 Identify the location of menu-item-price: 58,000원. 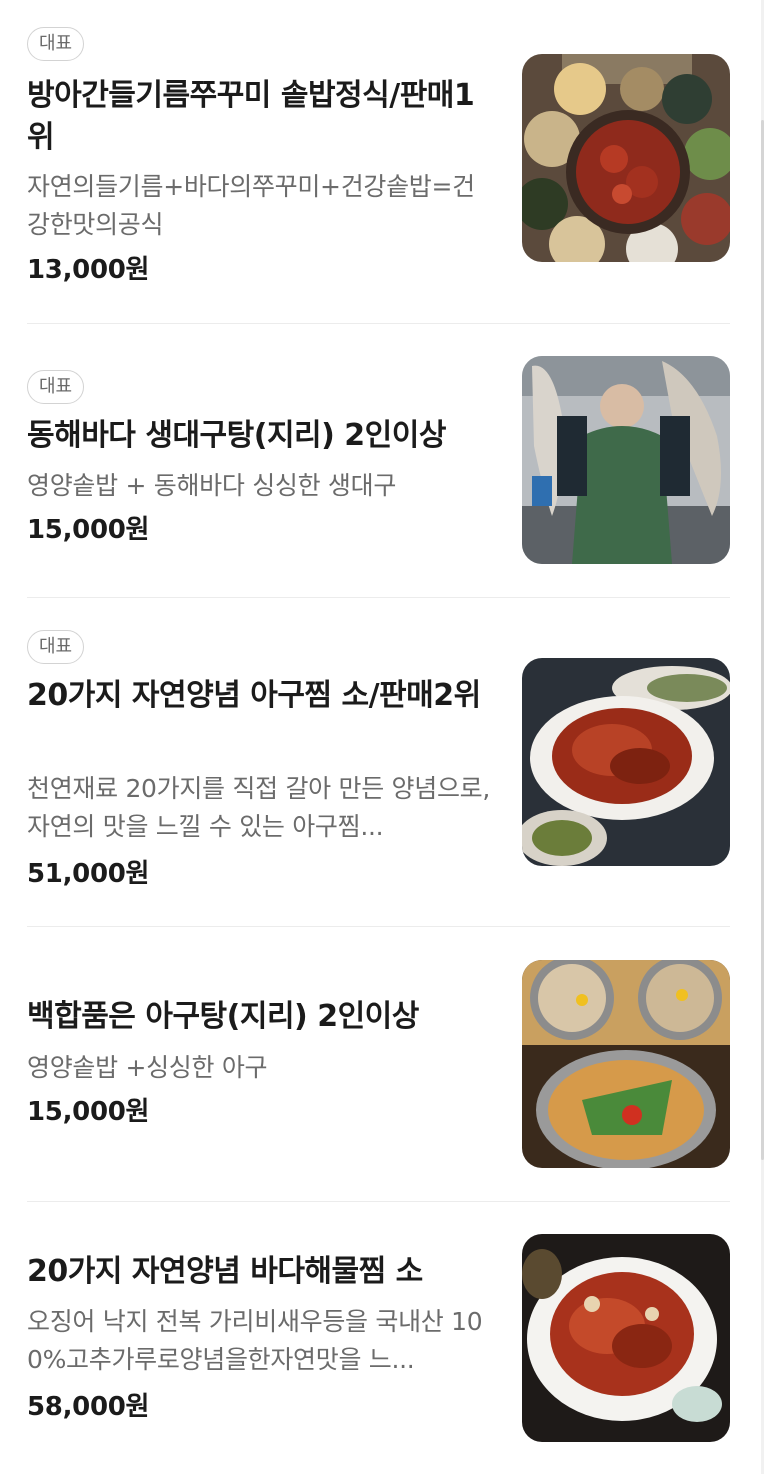
(88, 1407).